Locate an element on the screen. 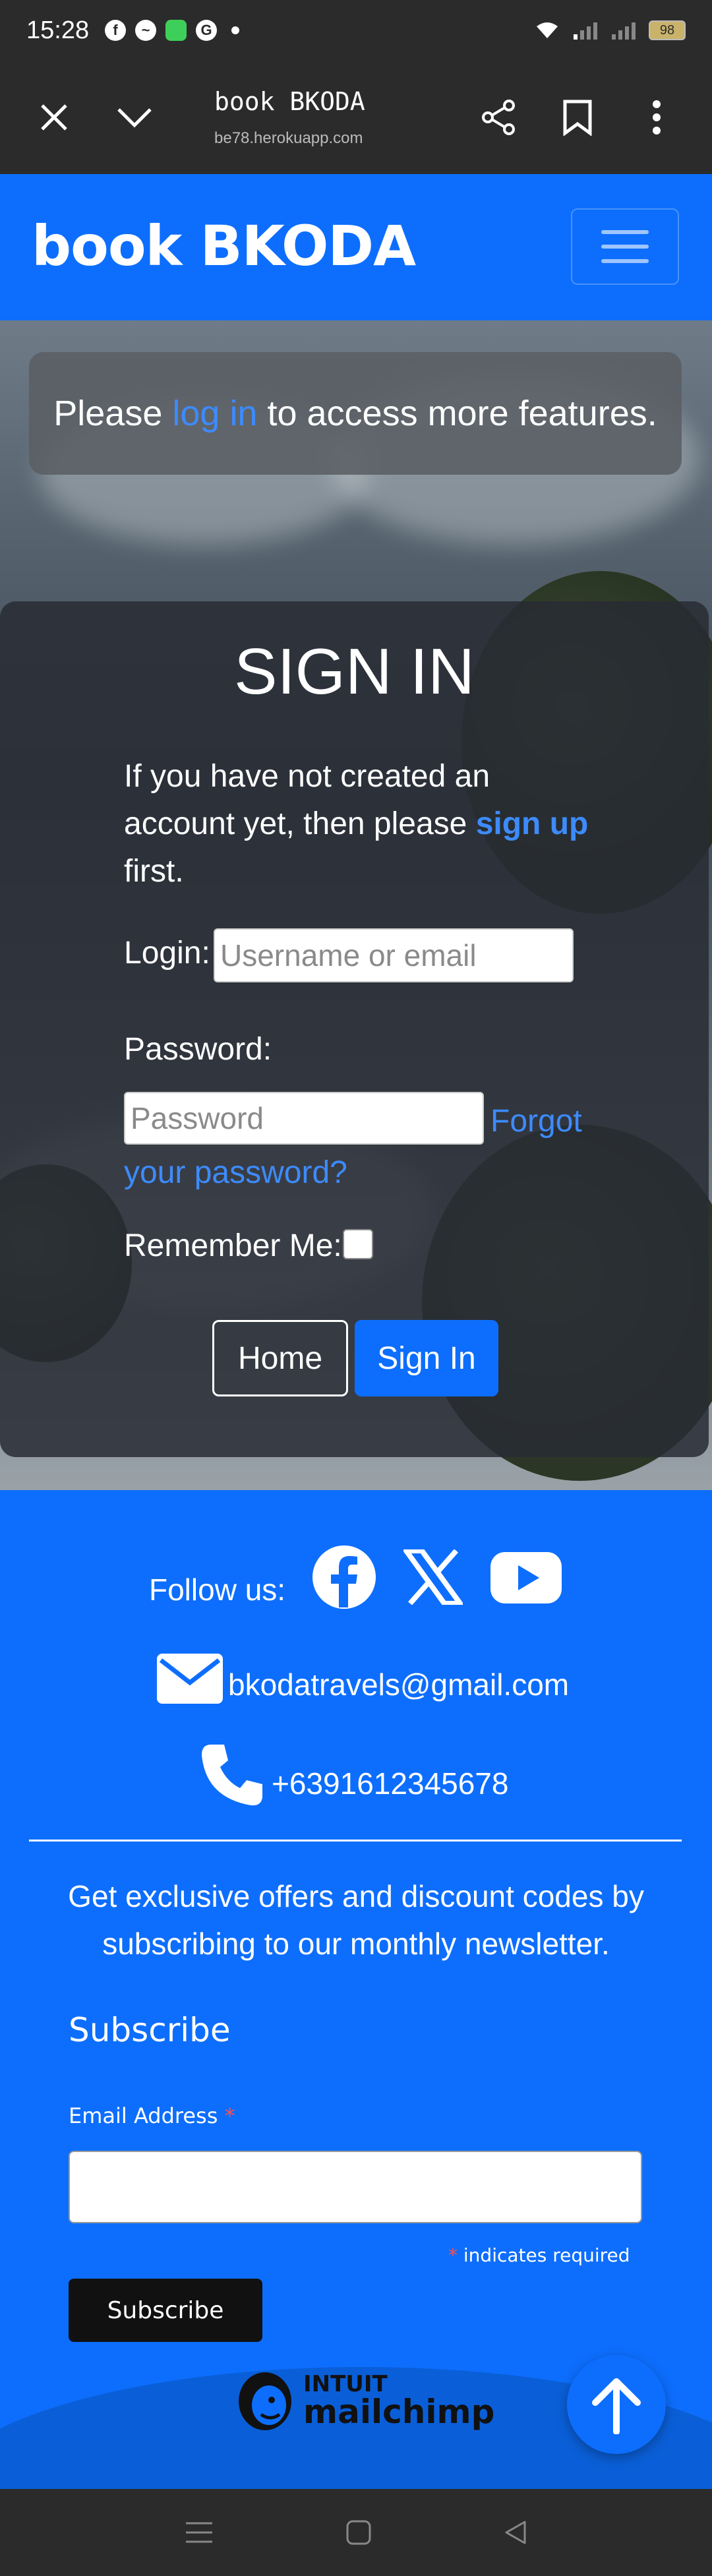 This screenshot has height=2576, width=712. signup-link: sign up is located at coordinates (532, 823).